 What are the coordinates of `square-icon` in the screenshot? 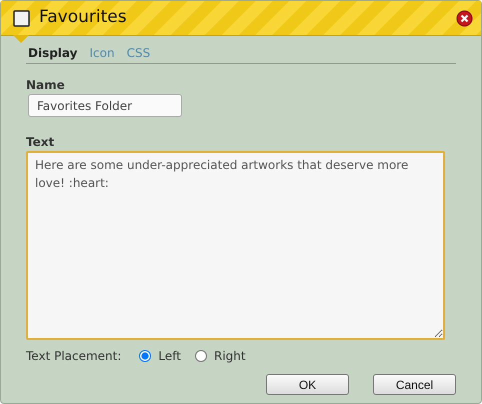 It's located at (21, 18).